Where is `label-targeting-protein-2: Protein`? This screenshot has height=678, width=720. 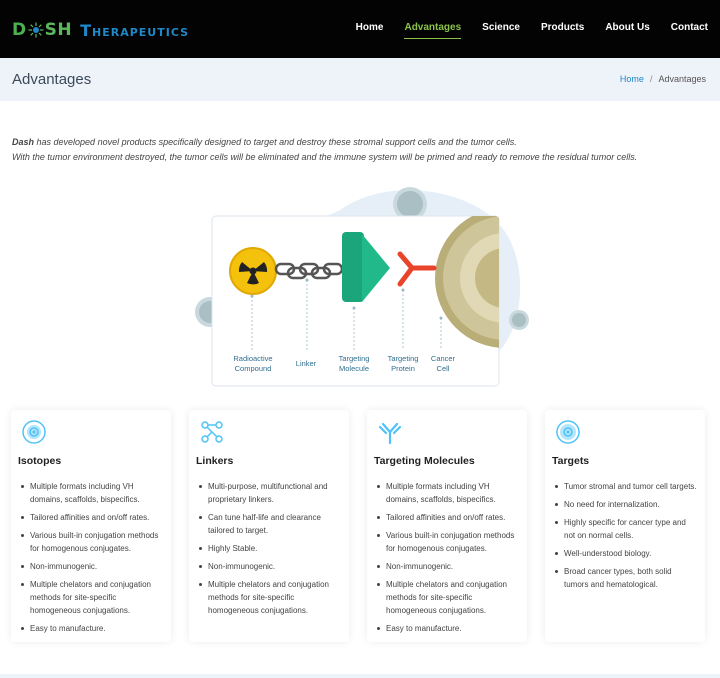 label-targeting-protein-2: Protein is located at coordinates (403, 368).